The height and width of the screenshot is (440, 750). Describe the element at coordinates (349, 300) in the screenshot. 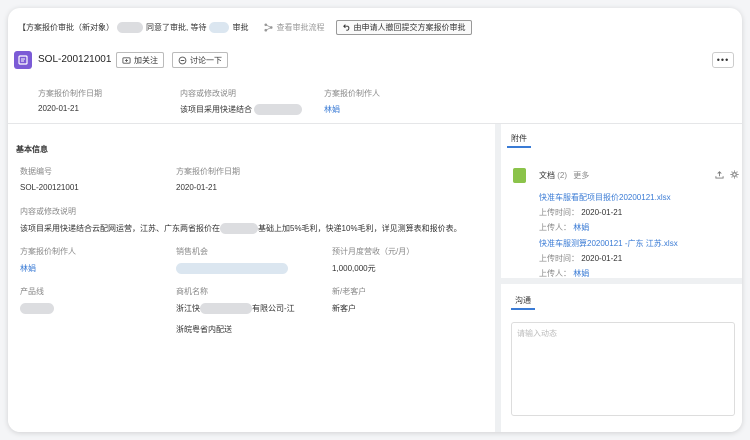

I see `field-customer: 新/老客户 新客户` at that location.